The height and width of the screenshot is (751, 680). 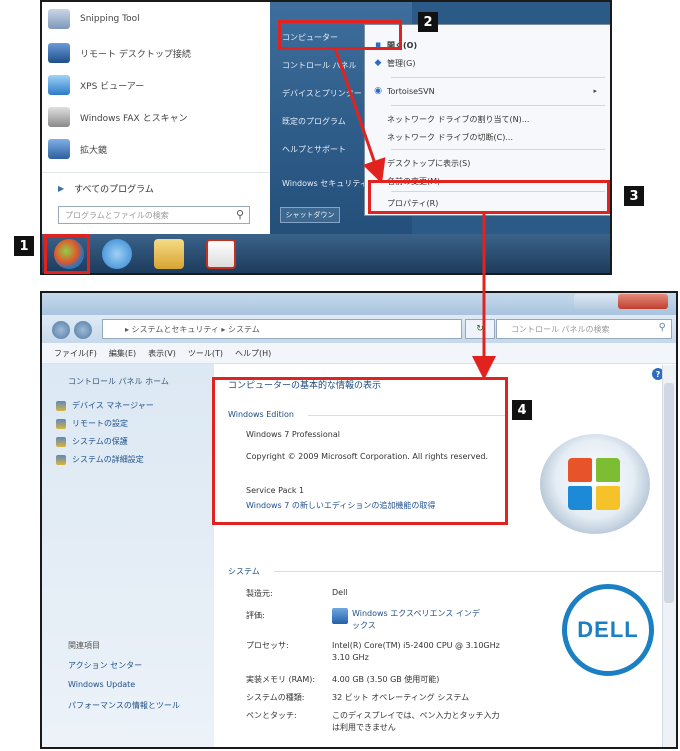 What do you see at coordinates (24, 246) in the screenshot?
I see `step-badge-1: 1` at bounding box center [24, 246].